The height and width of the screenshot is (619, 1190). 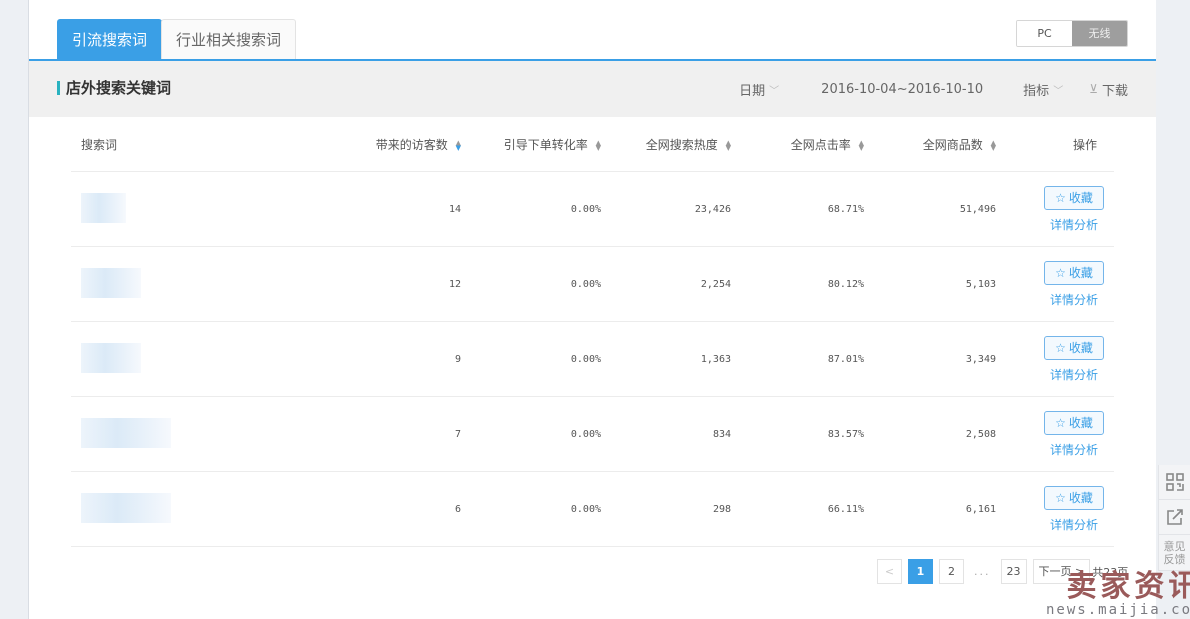 What do you see at coordinates (715, 359) in the screenshot?
I see `search-heat-cell: 1,363` at bounding box center [715, 359].